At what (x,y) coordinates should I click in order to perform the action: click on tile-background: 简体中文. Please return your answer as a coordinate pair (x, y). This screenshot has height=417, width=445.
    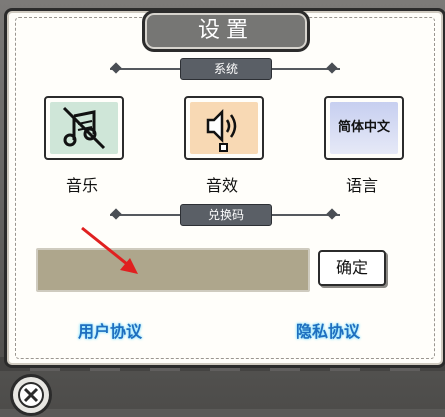
    Looking at the image, I should click on (364, 128).